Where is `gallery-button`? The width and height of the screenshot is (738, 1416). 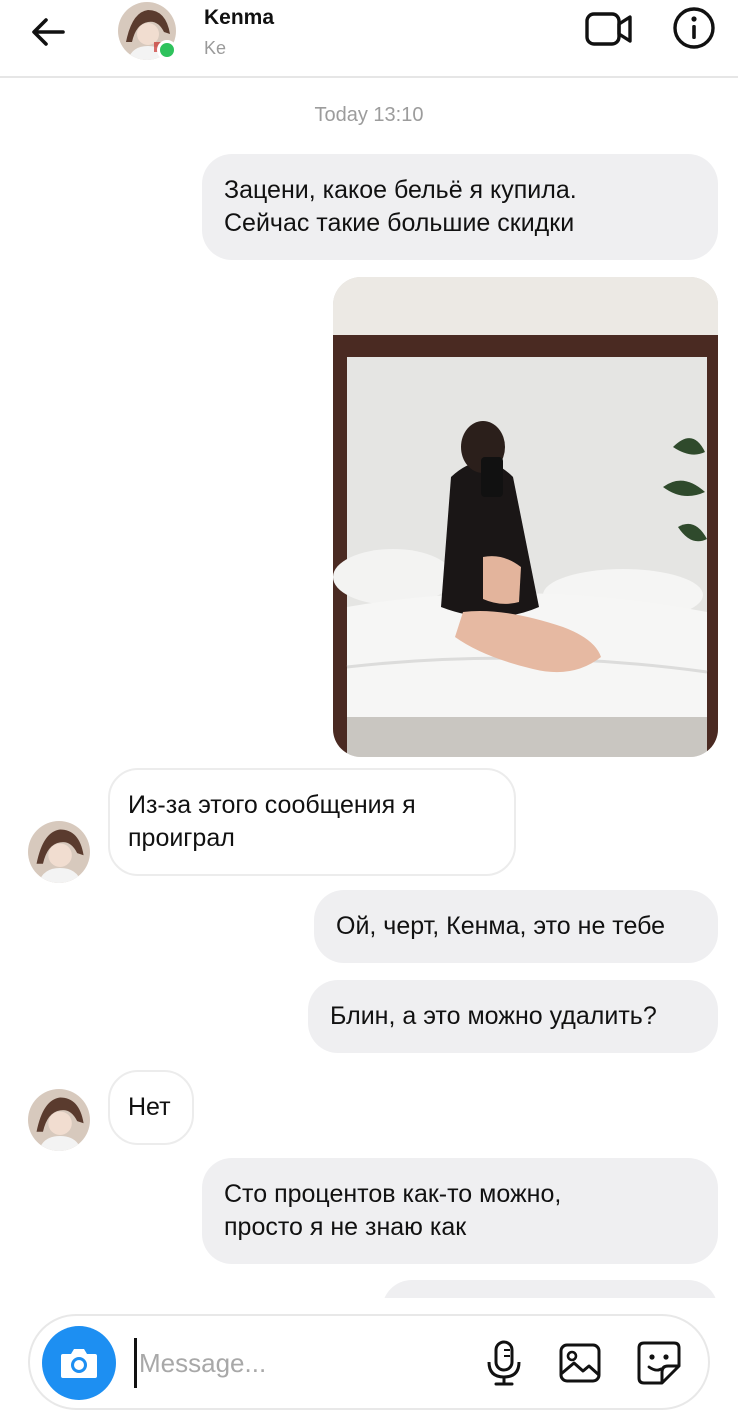 gallery-button is located at coordinates (580, 1363).